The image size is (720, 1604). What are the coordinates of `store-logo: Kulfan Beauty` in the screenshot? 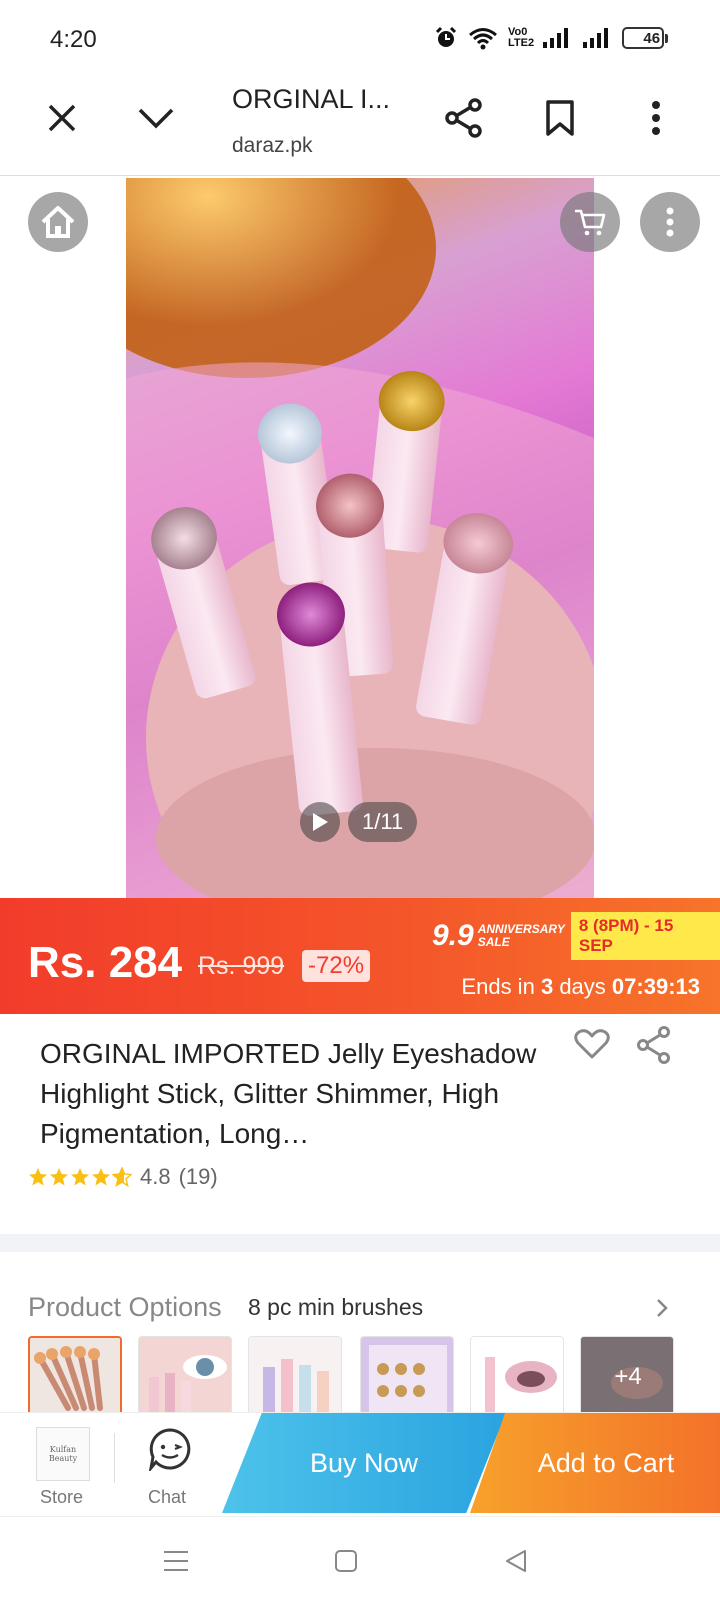 It's located at (63, 1454).